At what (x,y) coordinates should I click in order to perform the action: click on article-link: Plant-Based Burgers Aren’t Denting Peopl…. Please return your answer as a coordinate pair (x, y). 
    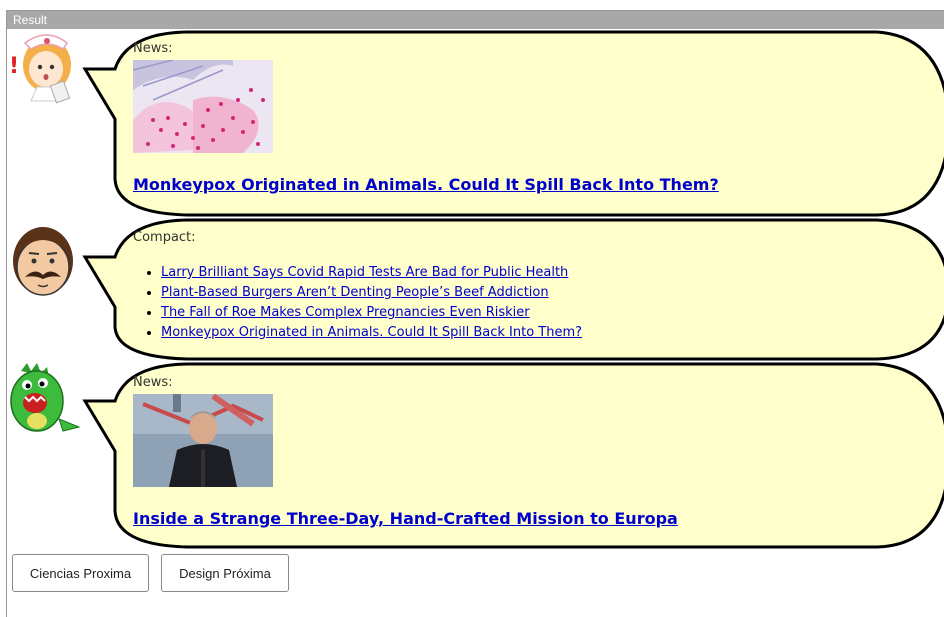
    Looking at the image, I should click on (355, 292).